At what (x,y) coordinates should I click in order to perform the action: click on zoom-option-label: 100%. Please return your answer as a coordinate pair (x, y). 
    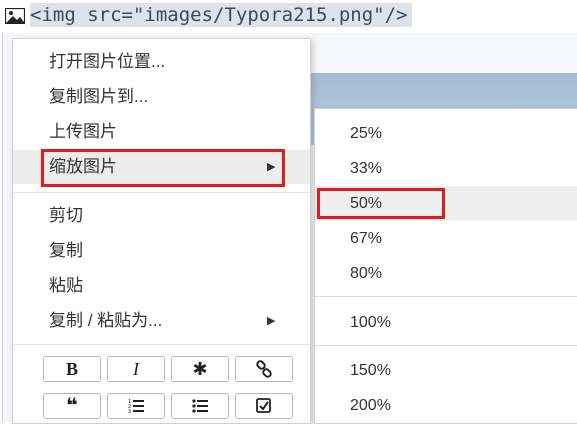
    Looking at the image, I should click on (370, 322).